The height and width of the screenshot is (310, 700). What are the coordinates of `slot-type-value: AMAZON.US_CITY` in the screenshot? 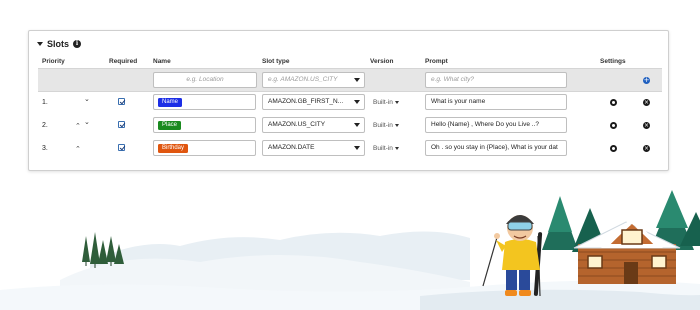 It's located at (297, 124).